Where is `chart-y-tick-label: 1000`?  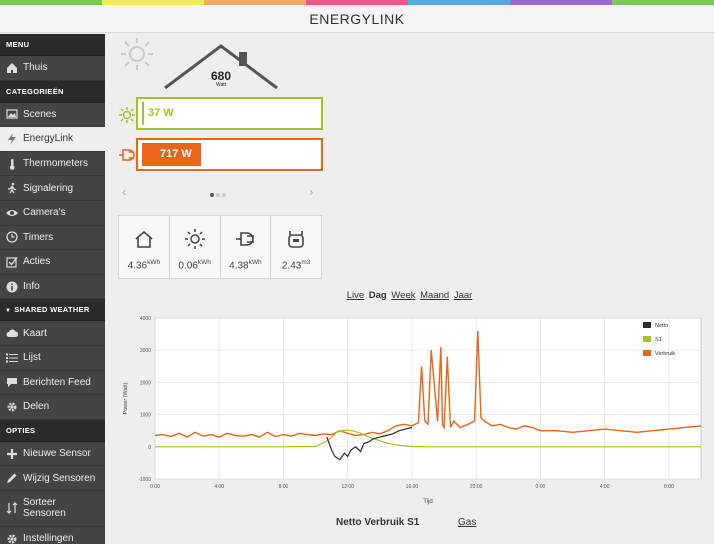 chart-y-tick-label: 1000 is located at coordinates (145, 416).